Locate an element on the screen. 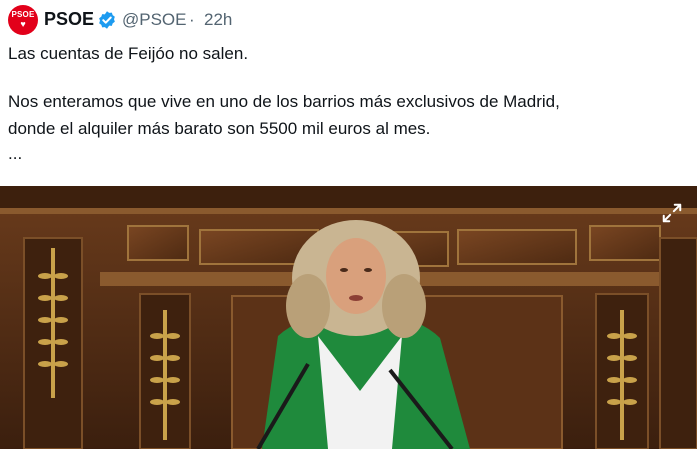  verified-badge-icon is located at coordinates (107, 20).